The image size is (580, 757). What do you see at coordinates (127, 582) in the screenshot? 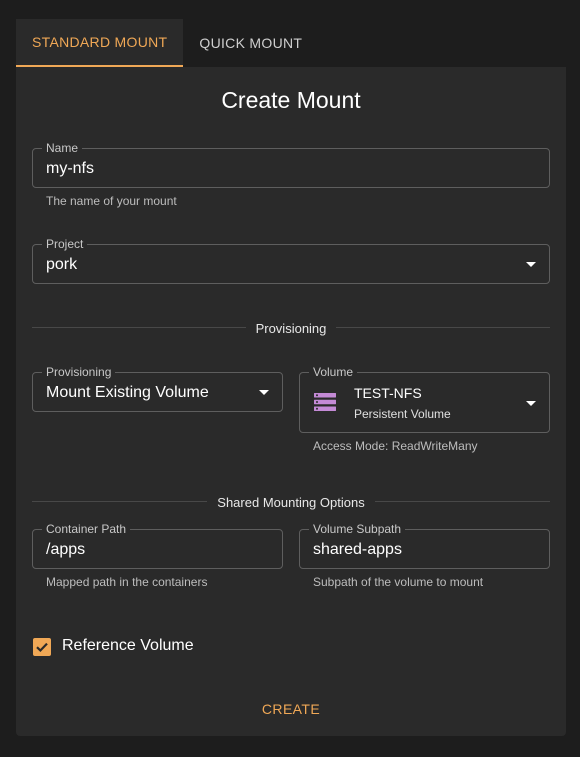
I see `container-path-helper: Mapped path in the containers` at bounding box center [127, 582].